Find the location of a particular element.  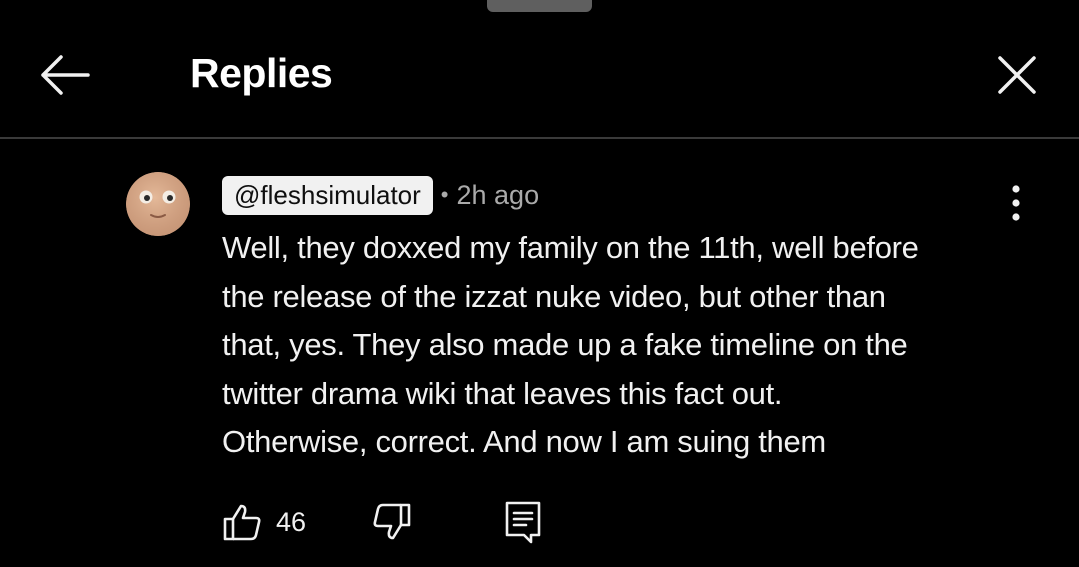

arrow-left-icon is located at coordinates (65, 75).